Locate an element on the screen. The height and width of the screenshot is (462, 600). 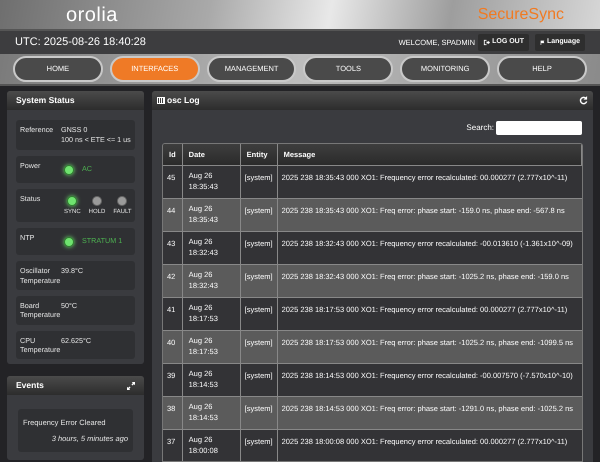
refresh-icon is located at coordinates (583, 100).